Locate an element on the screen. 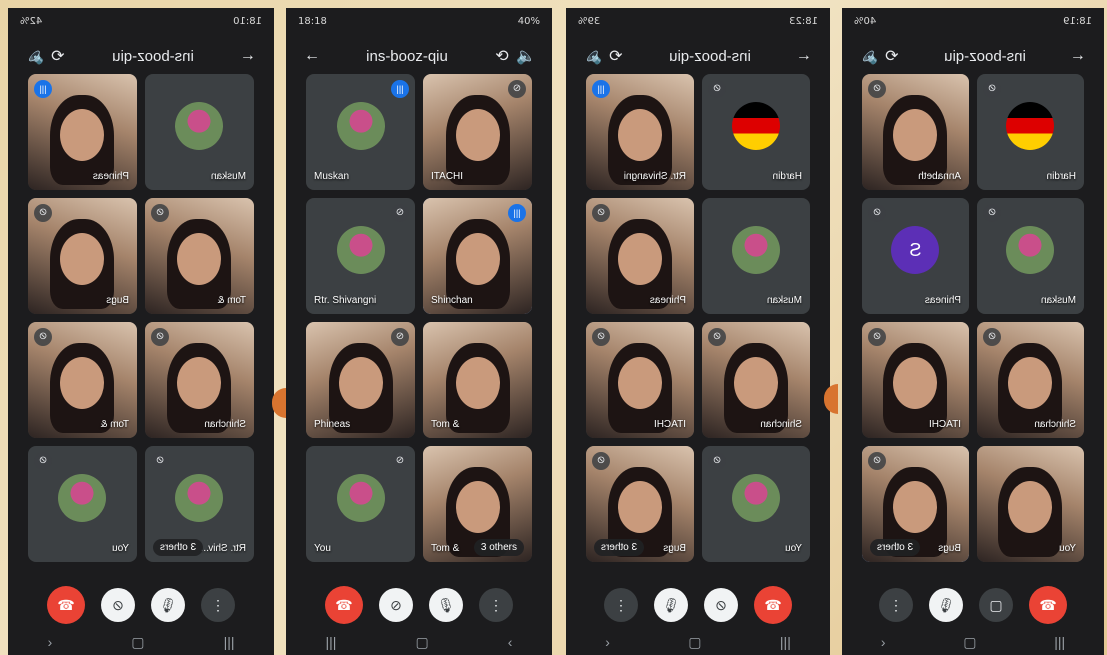 The image size is (1107, 655). participant-tile: You is located at coordinates (1030, 504).